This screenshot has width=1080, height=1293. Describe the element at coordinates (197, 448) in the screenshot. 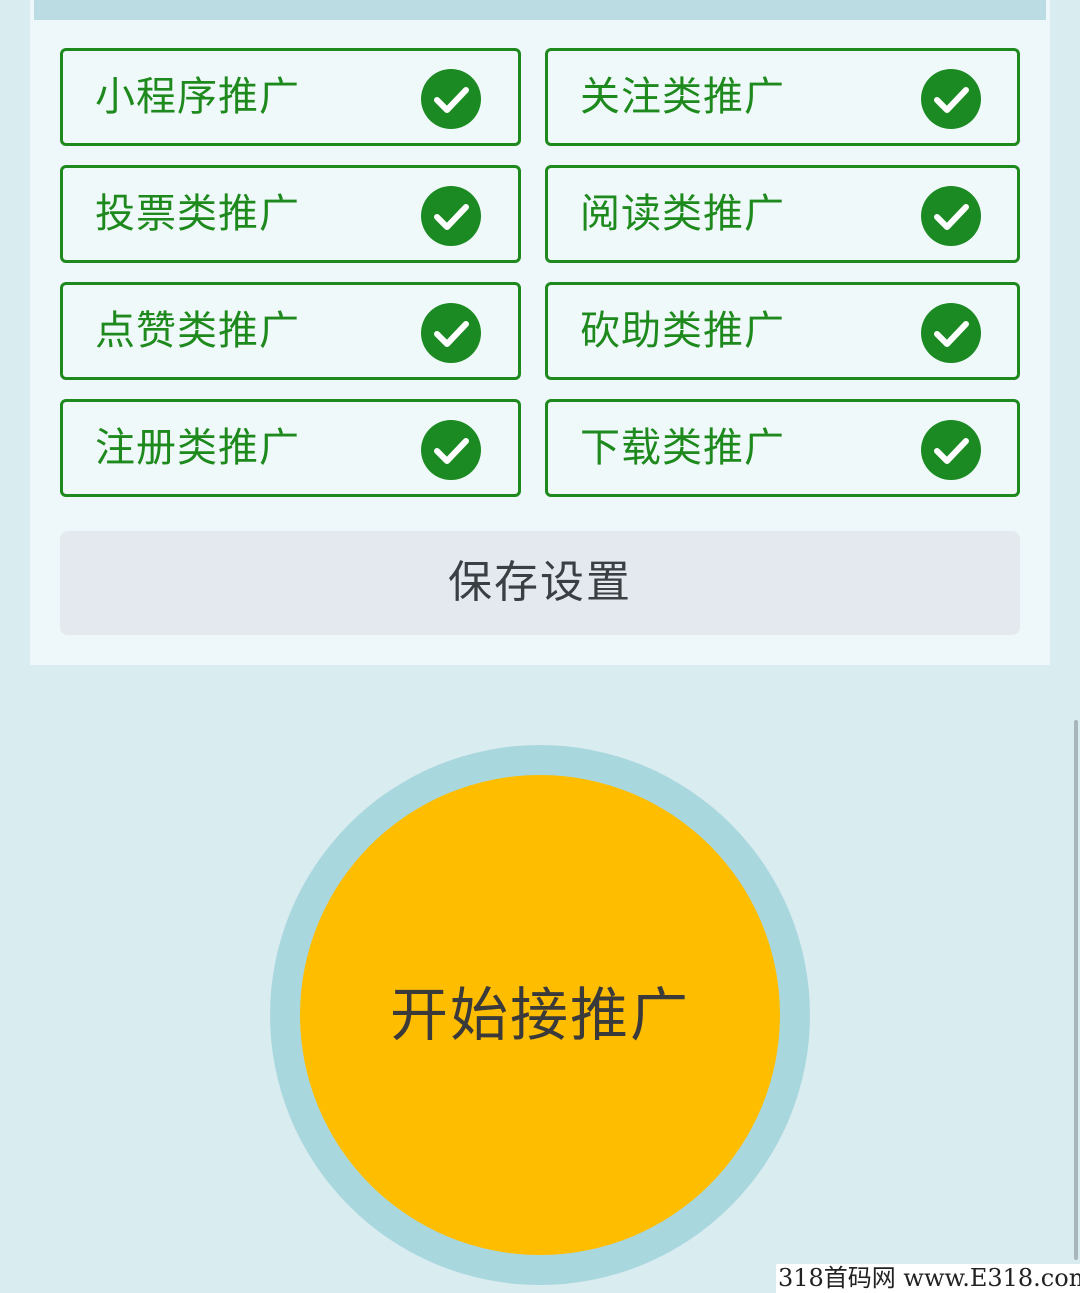

I see `option-label: 注册类推广` at that location.